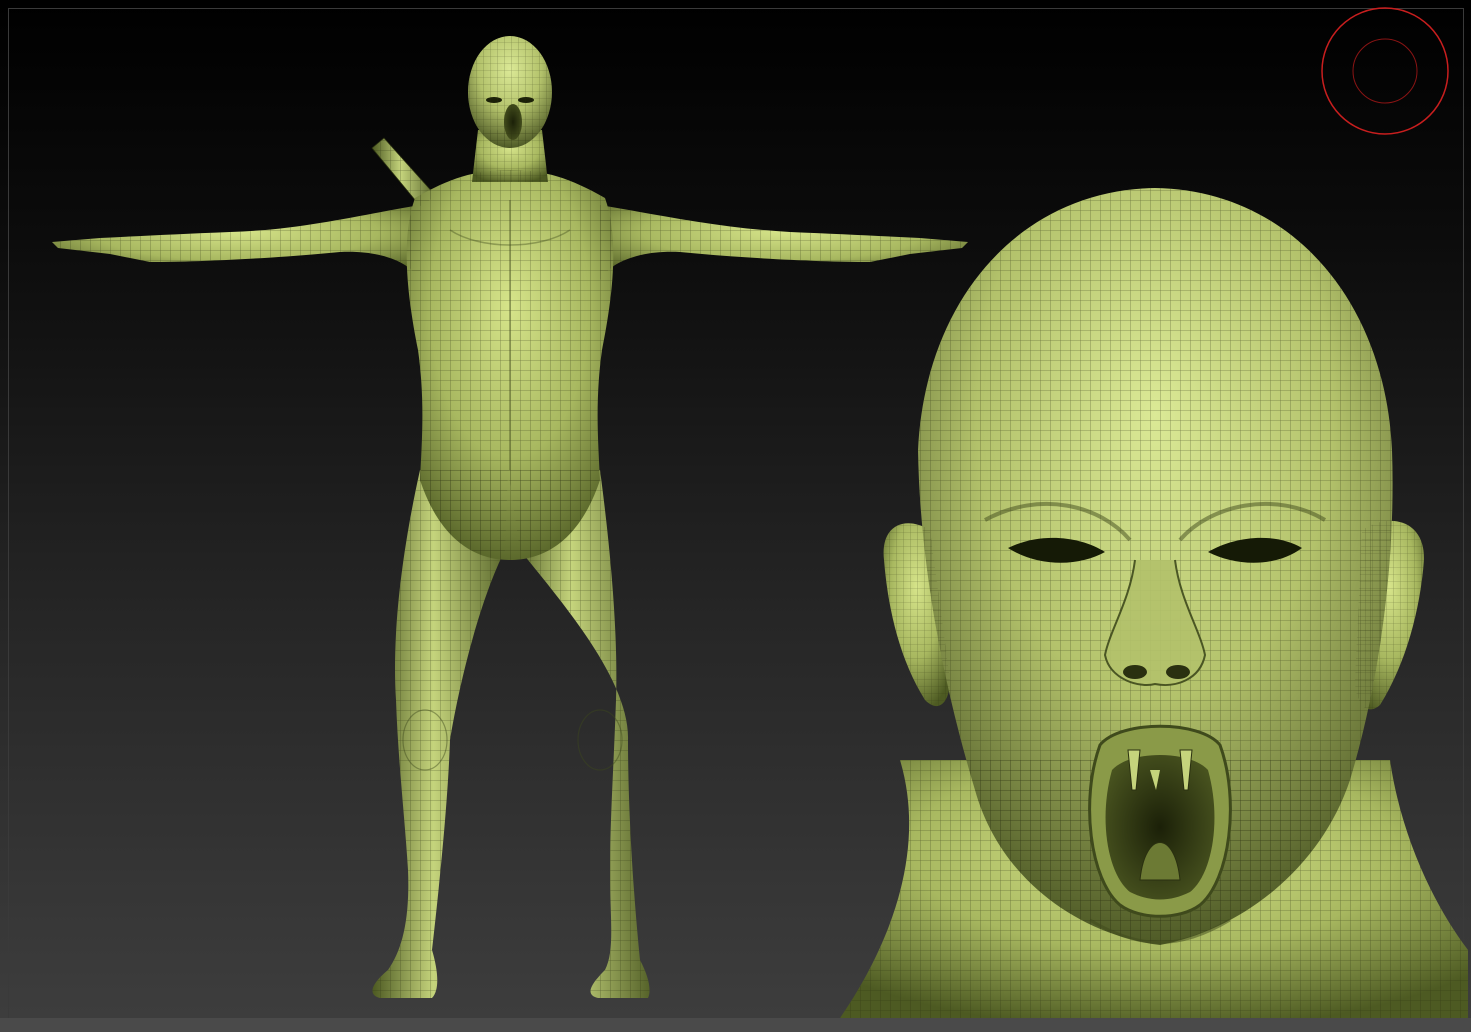 The width and height of the screenshot is (1471, 1032). What do you see at coordinates (1385, 71) in the screenshot?
I see `rotation-gizmo-icon` at bounding box center [1385, 71].